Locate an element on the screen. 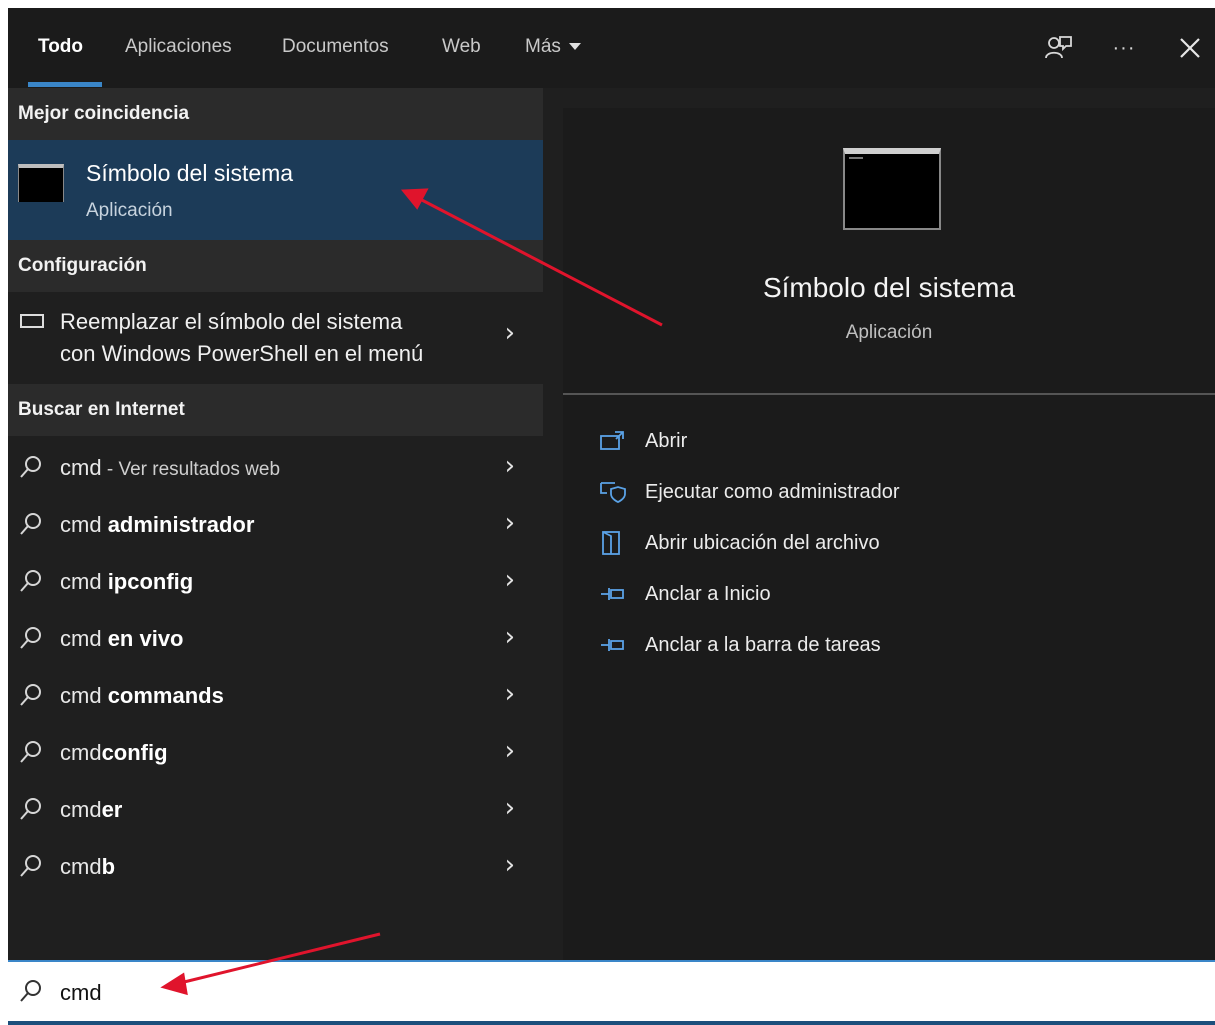  close-icon is located at coordinates (1190, 48).